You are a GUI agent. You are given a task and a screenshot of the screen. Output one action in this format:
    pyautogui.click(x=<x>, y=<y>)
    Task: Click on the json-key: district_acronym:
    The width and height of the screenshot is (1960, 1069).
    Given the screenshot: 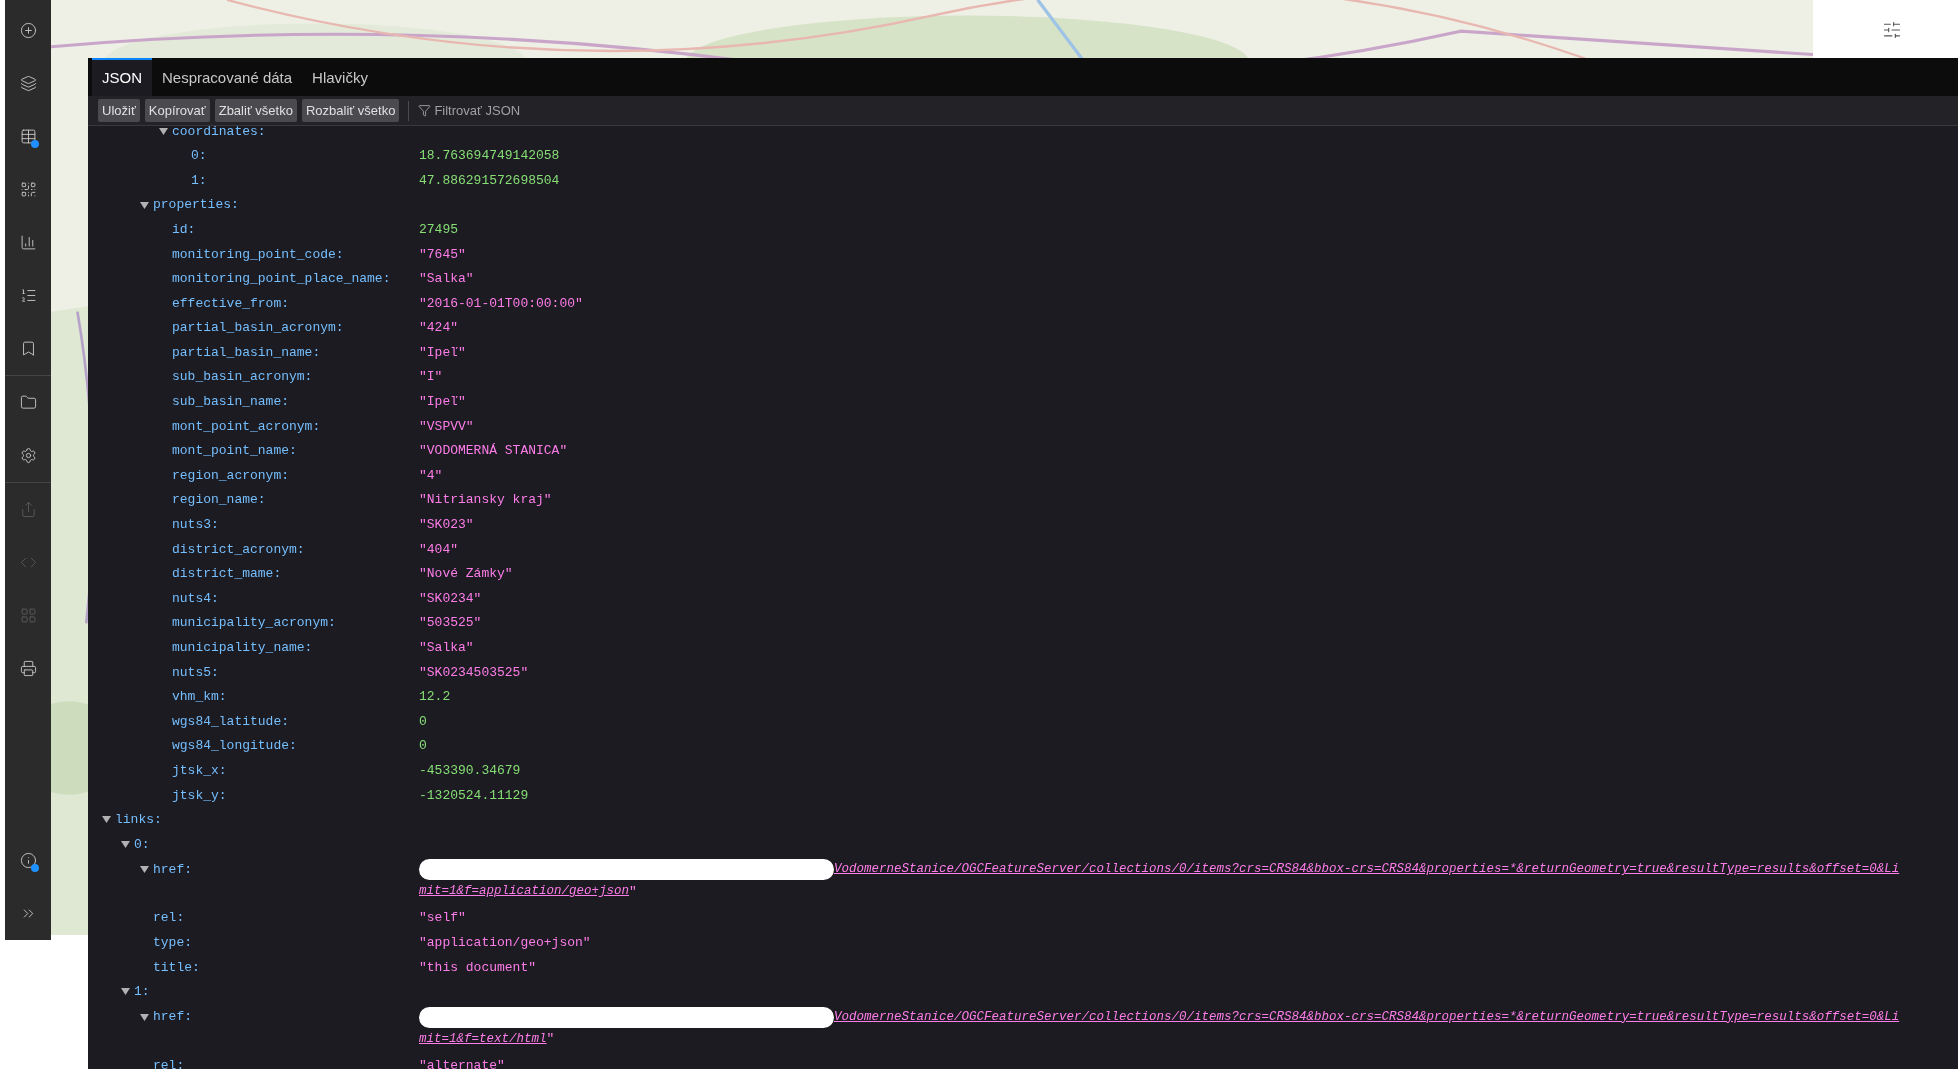 What is the action you would take?
    pyautogui.click(x=238, y=549)
    